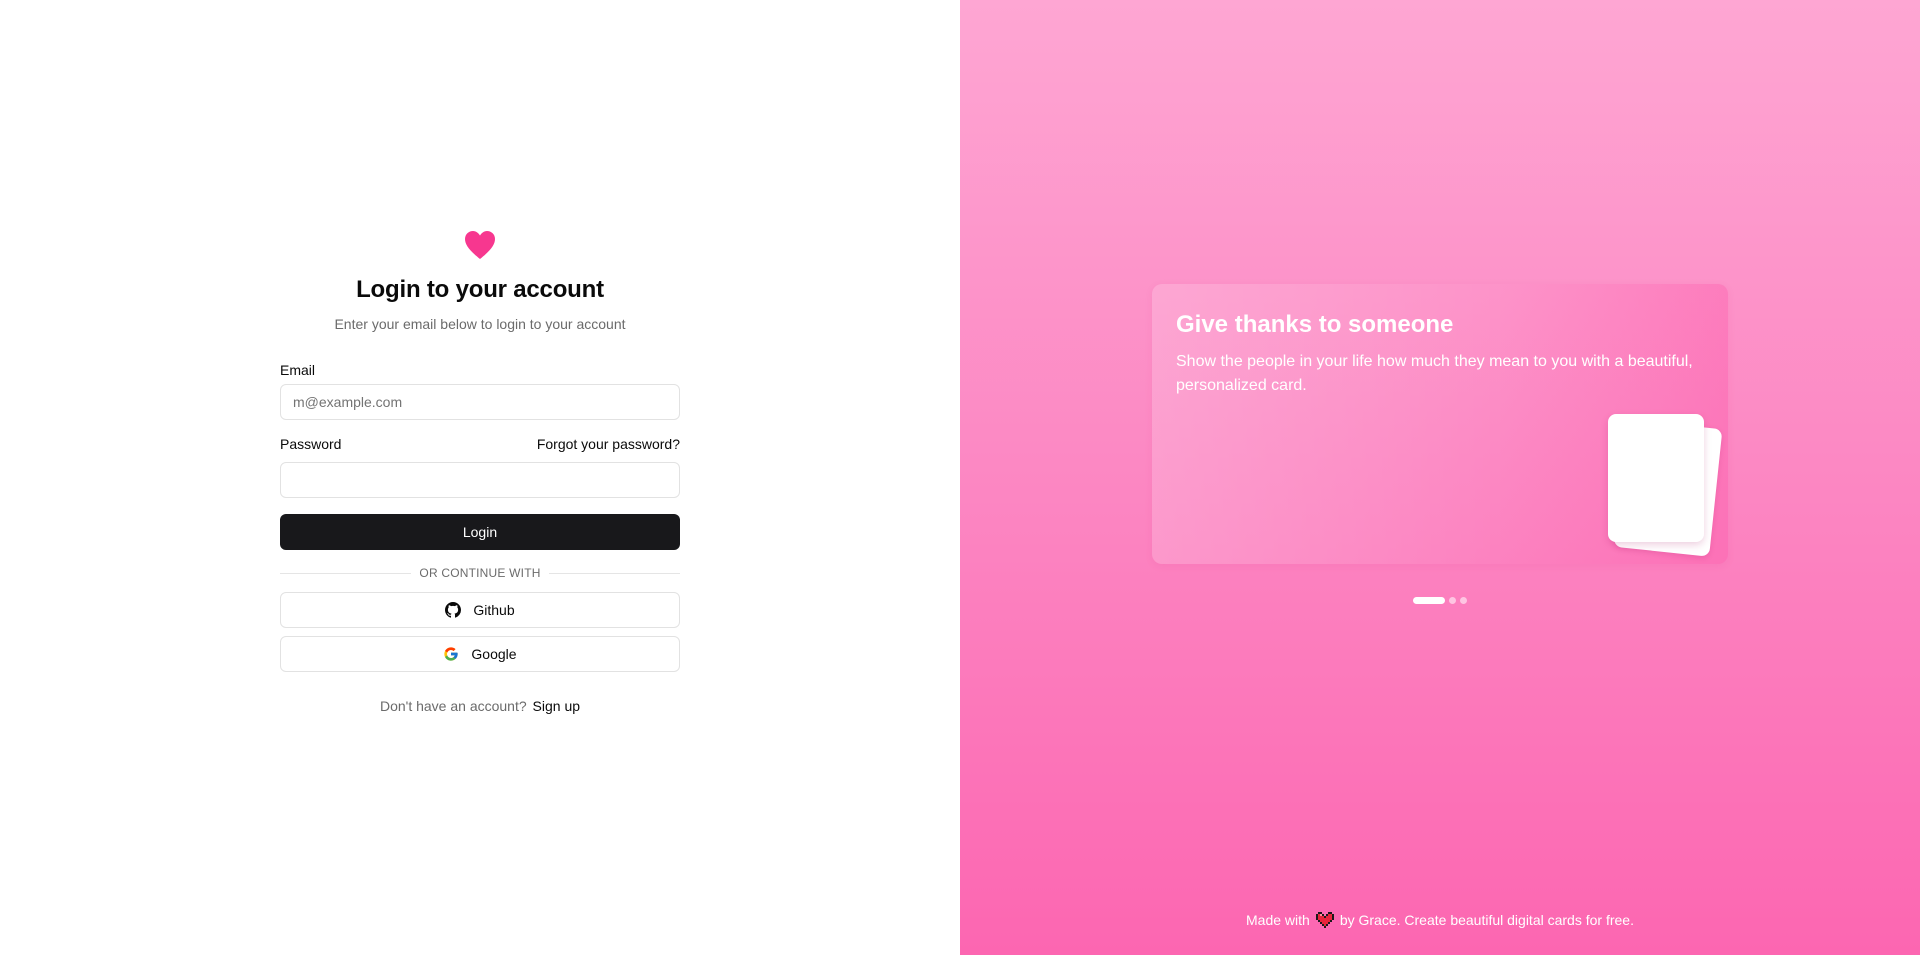 The image size is (1920, 955). What do you see at coordinates (298, 370) in the screenshot?
I see `email-label: Email` at bounding box center [298, 370].